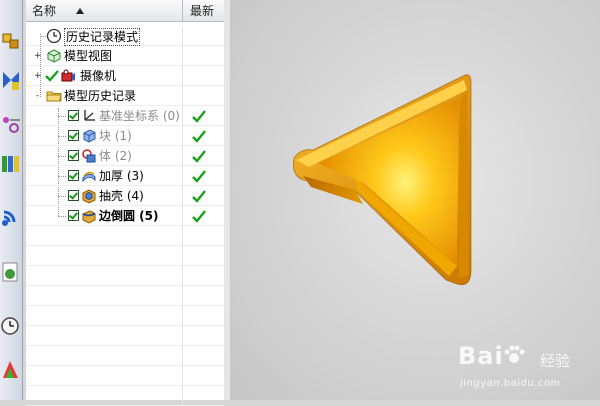 The width and height of the screenshot is (600, 406). I want to click on tree-row-edge-blend: 边倒圆 (5), so click(125, 216).